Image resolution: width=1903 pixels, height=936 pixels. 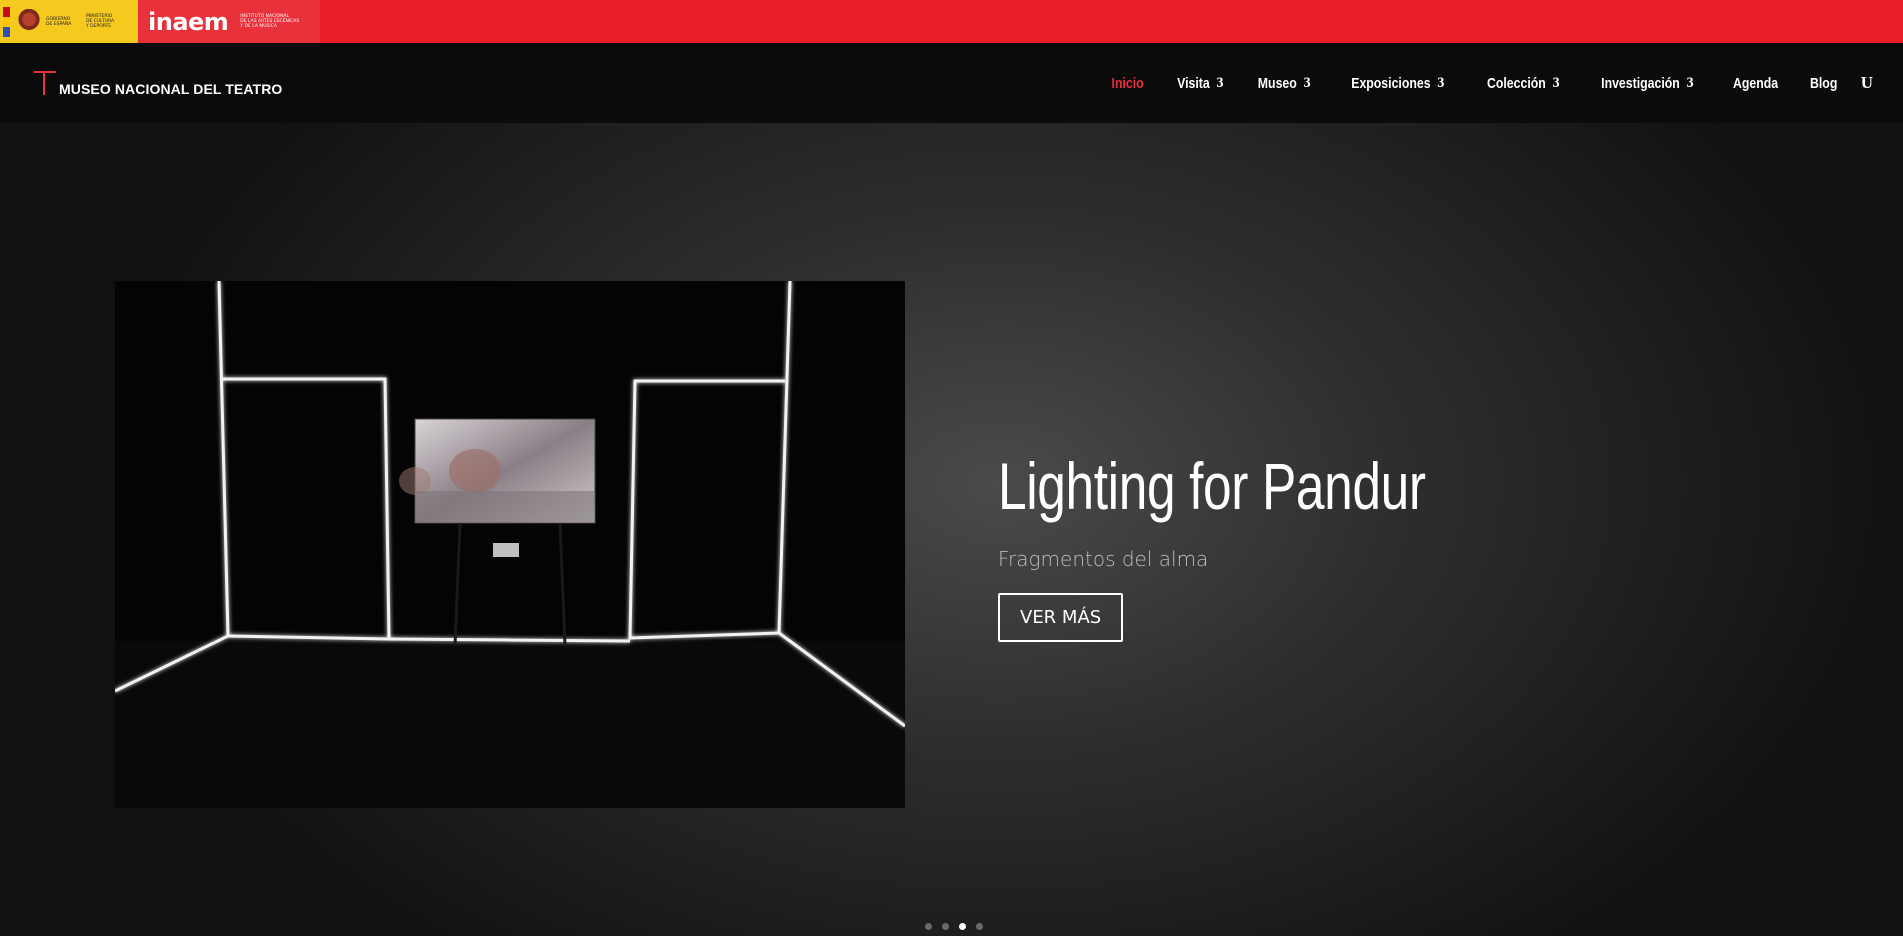 What do you see at coordinates (45, 83) in the screenshot?
I see `theatre-t-icon` at bounding box center [45, 83].